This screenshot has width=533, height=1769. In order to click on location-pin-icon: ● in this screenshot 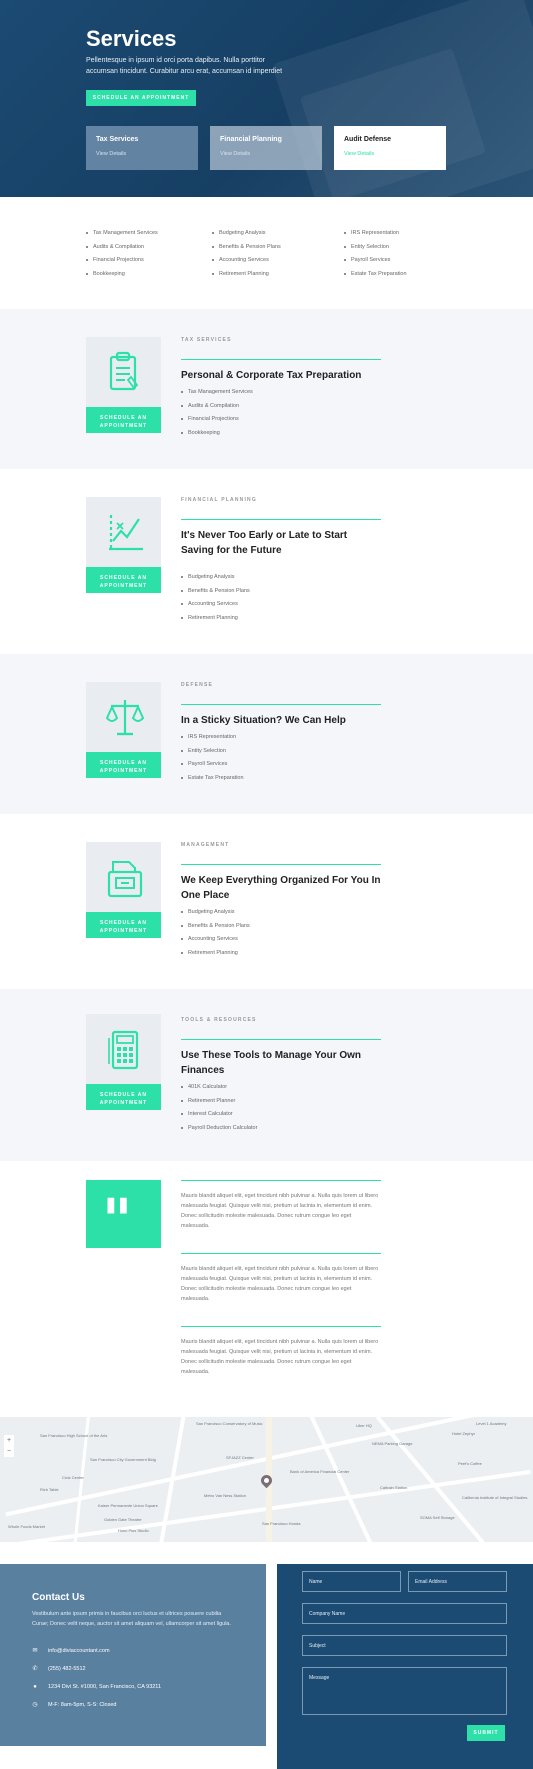, I will do `click(35, 1686)`.